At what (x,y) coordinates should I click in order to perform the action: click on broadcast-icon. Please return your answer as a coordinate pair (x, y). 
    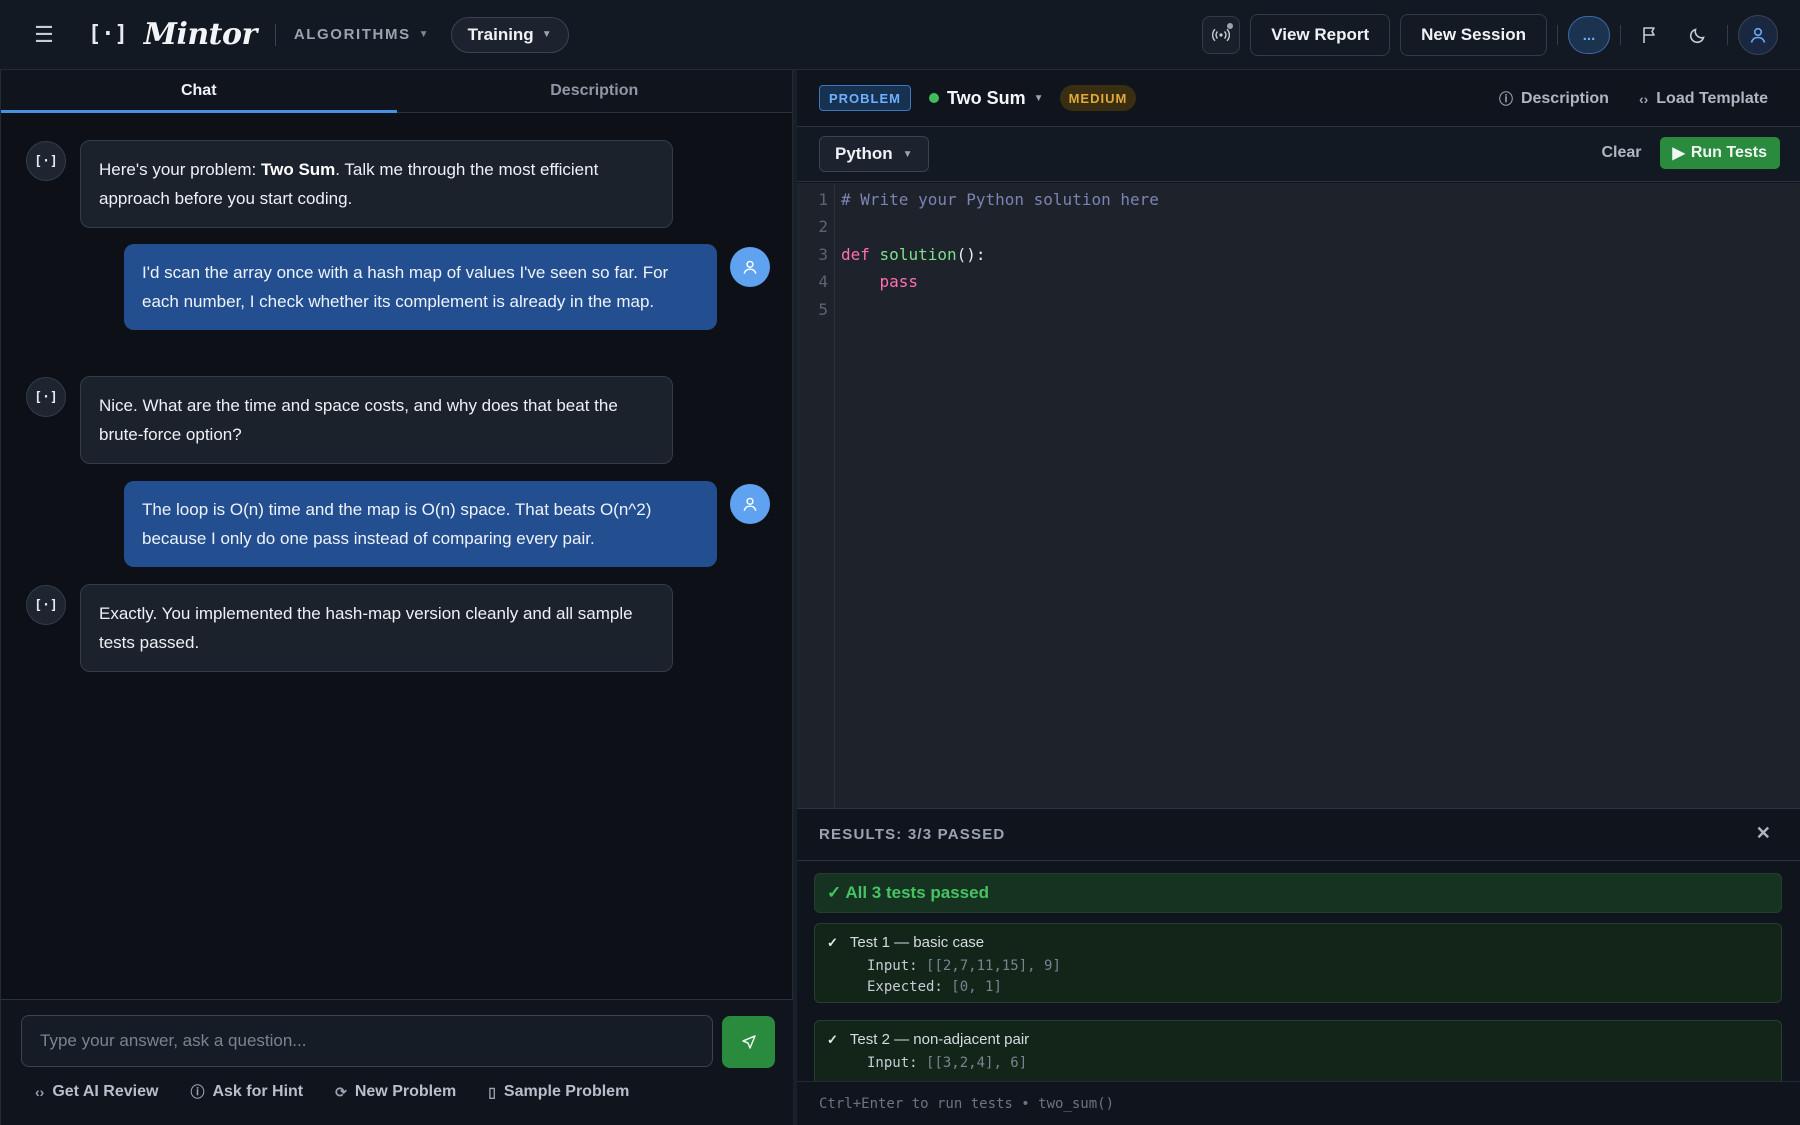
    Looking at the image, I should click on (1221, 35).